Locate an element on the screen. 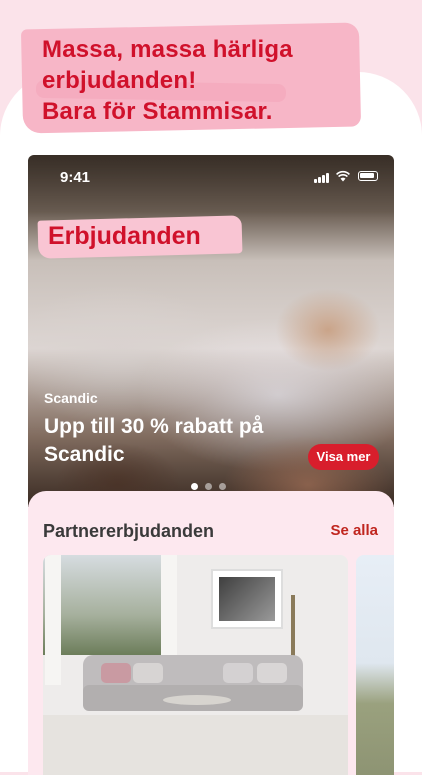 Image resolution: width=422 pixels, height=775 pixels. status-time: 9:41 is located at coordinates (75, 177).